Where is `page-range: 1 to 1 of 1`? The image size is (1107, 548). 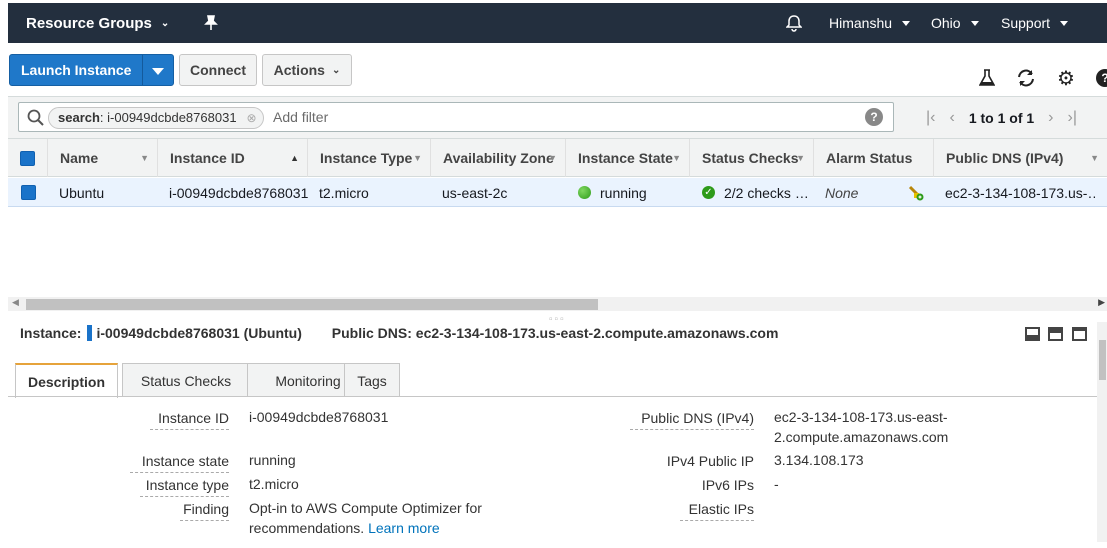
page-range: 1 to 1 of 1 is located at coordinates (1001, 118).